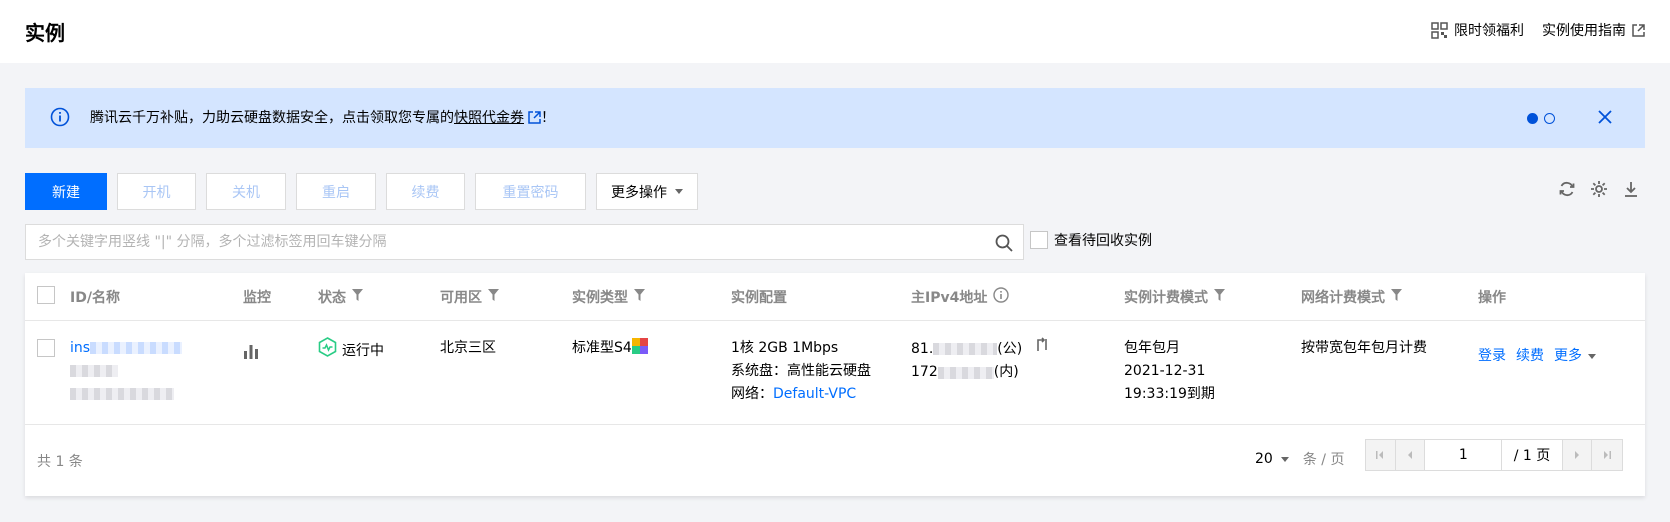 This screenshot has height=522, width=1670. I want to click on refresh-icon, so click(1567, 189).